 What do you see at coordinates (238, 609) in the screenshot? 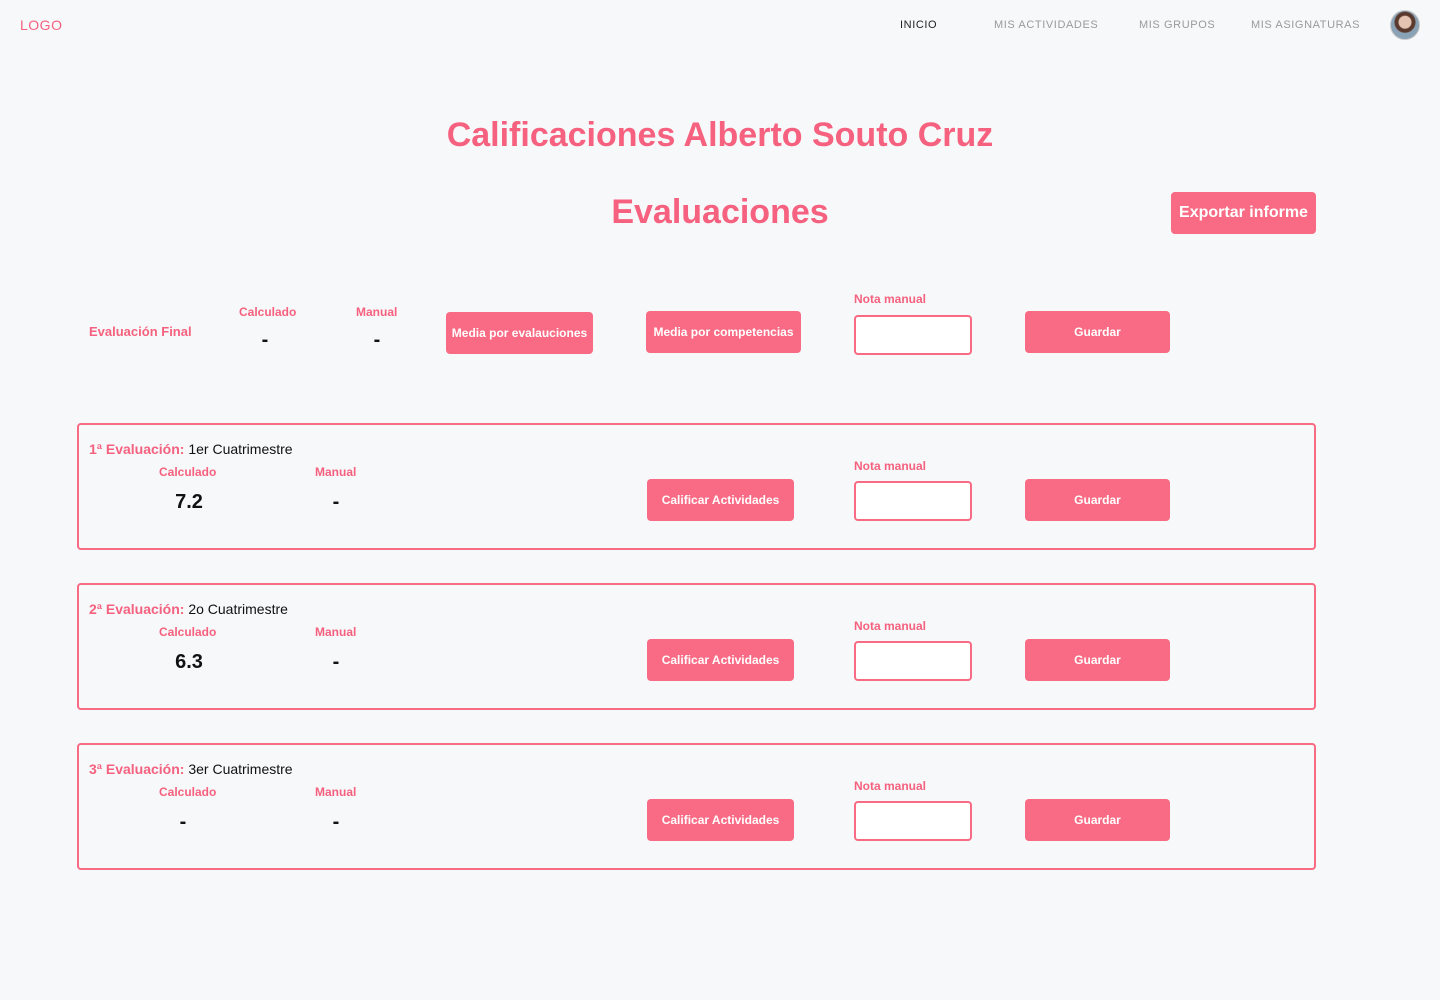
I see `evaluation-name: 2o Cuatrimestre` at bounding box center [238, 609].